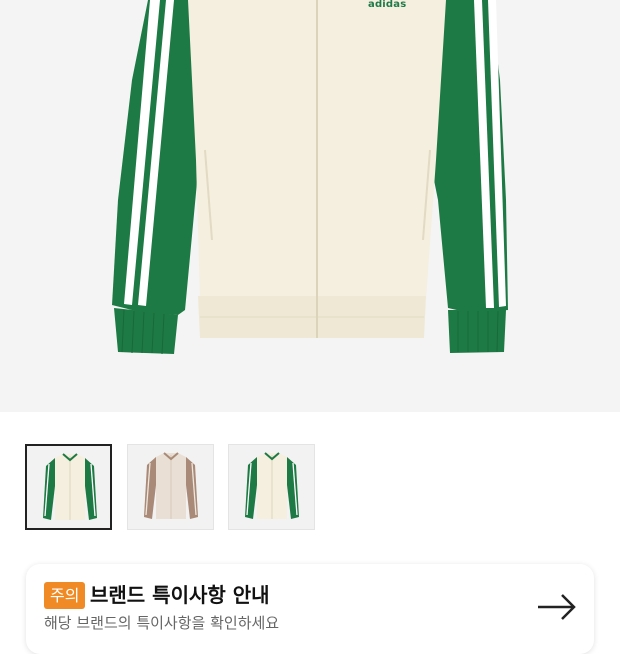 The width and height of the screenshot is (620, 654). Describe the element at coordinates (557, 607) in the screenshot. I see `arrow-right-icon` at that location.